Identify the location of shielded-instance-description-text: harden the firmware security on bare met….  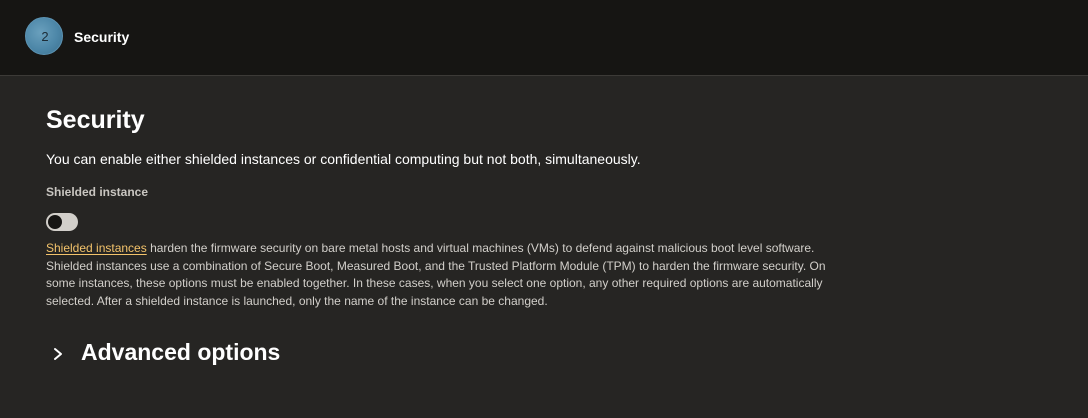
(436, 274).